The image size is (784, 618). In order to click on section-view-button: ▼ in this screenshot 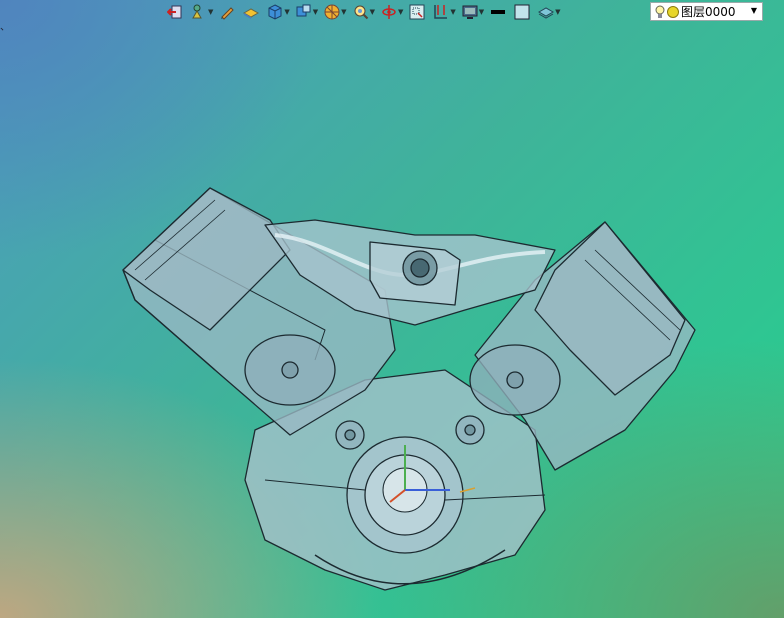, I will do `click(337, 12)`.